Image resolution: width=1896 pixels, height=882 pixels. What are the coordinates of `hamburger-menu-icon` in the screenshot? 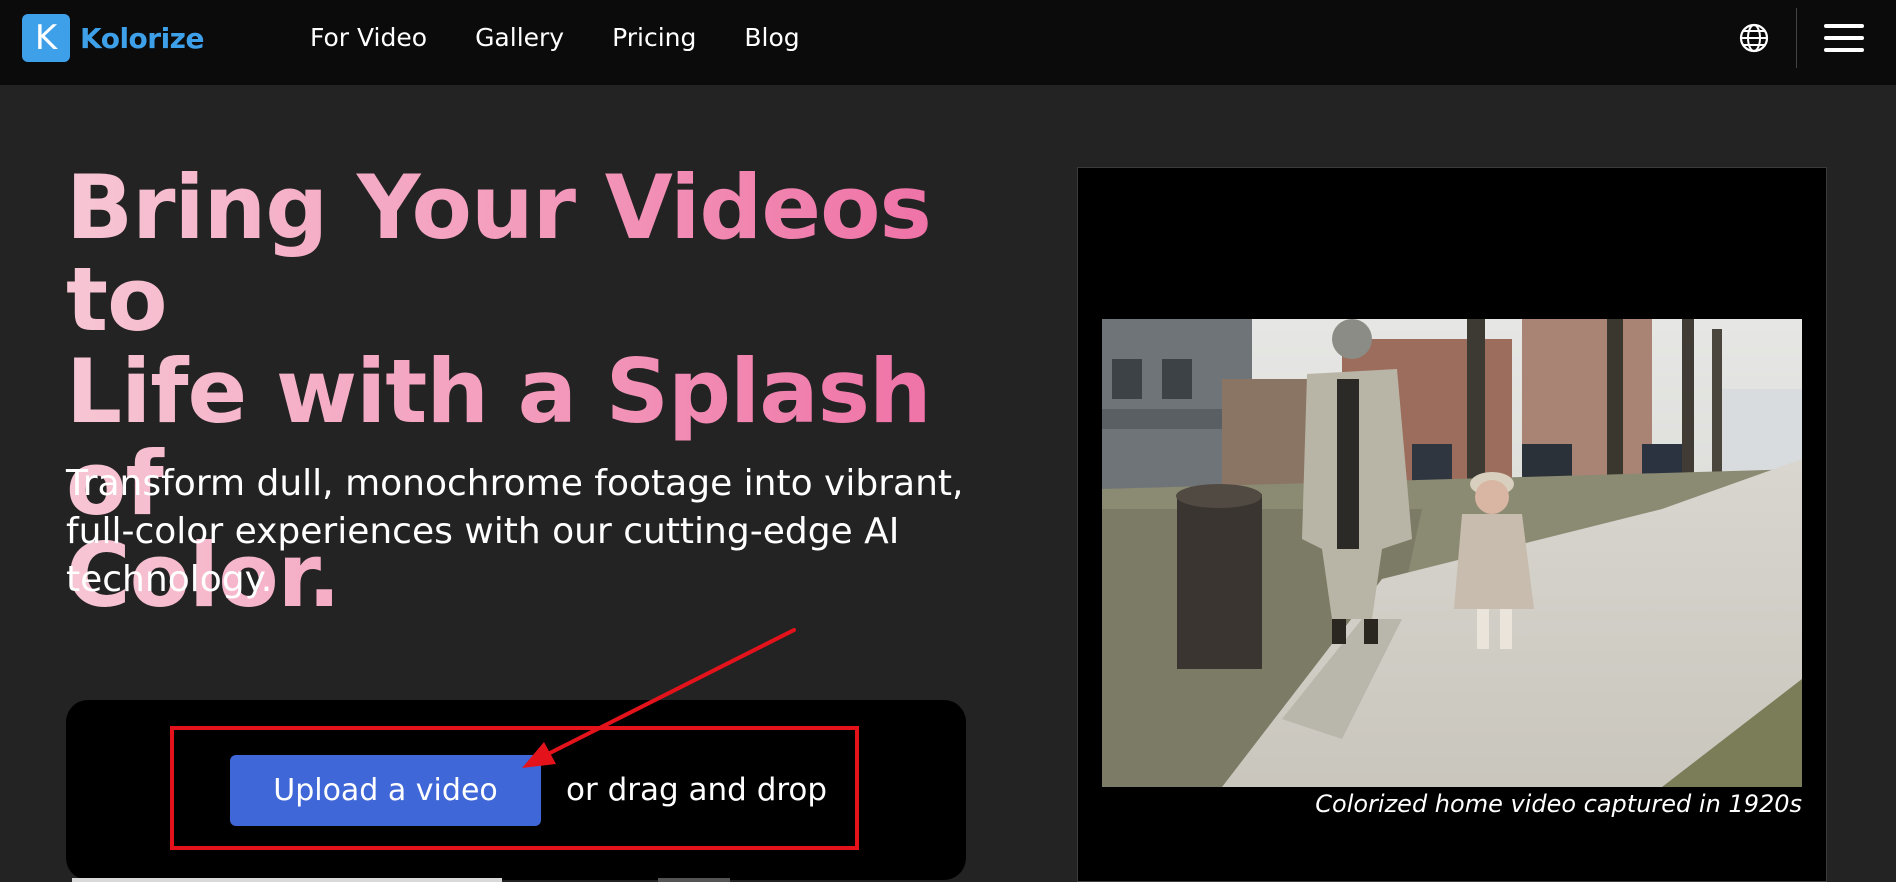 It's located at (1845, 38).